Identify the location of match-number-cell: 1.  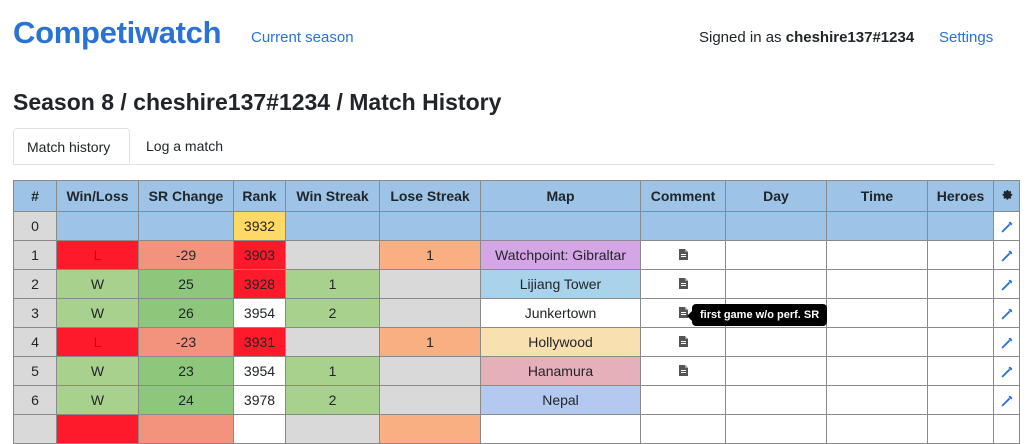
(35, 255).